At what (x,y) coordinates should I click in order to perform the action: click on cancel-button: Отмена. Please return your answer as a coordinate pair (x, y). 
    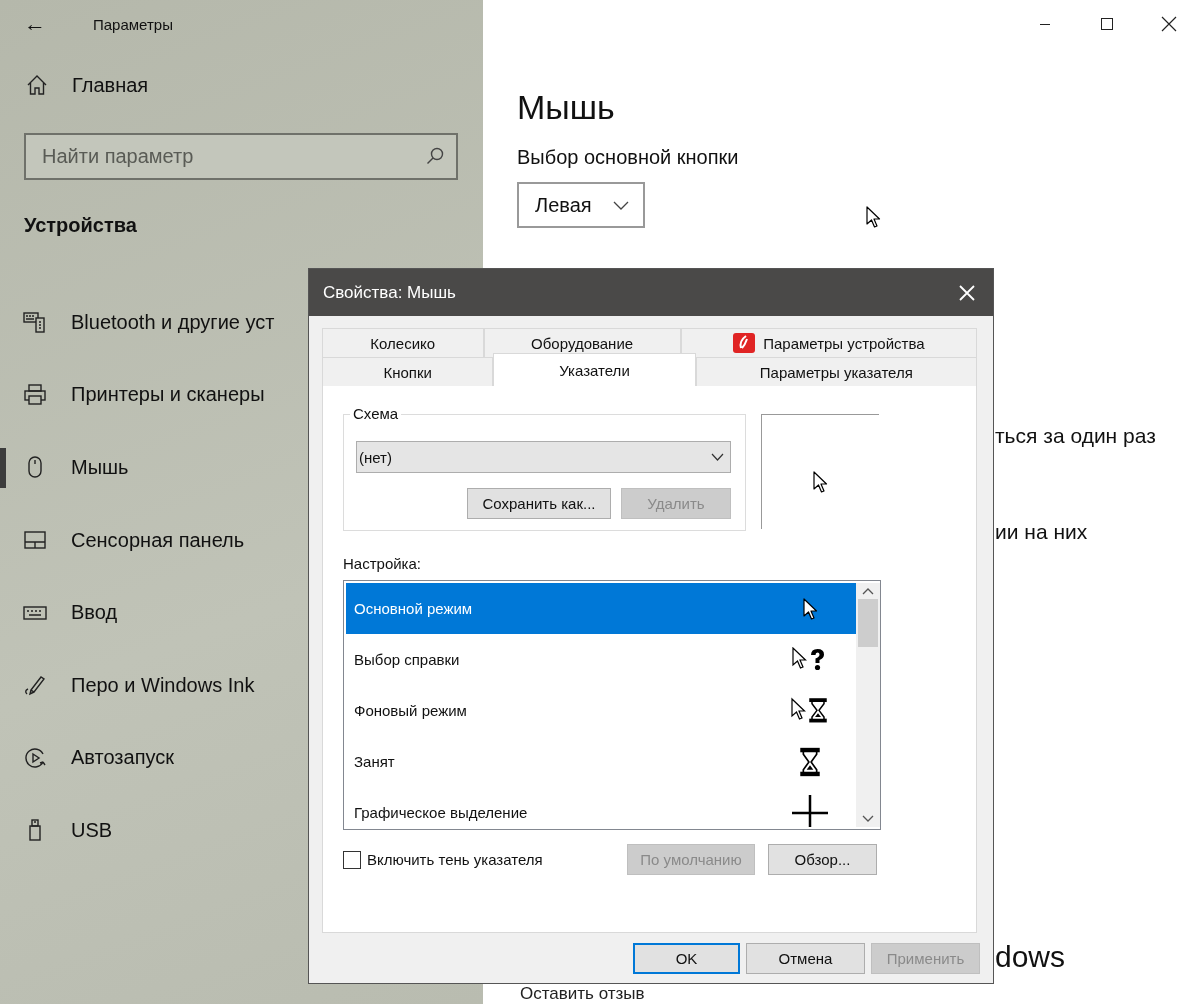
    Looking at the image, I should click on (805, 958).